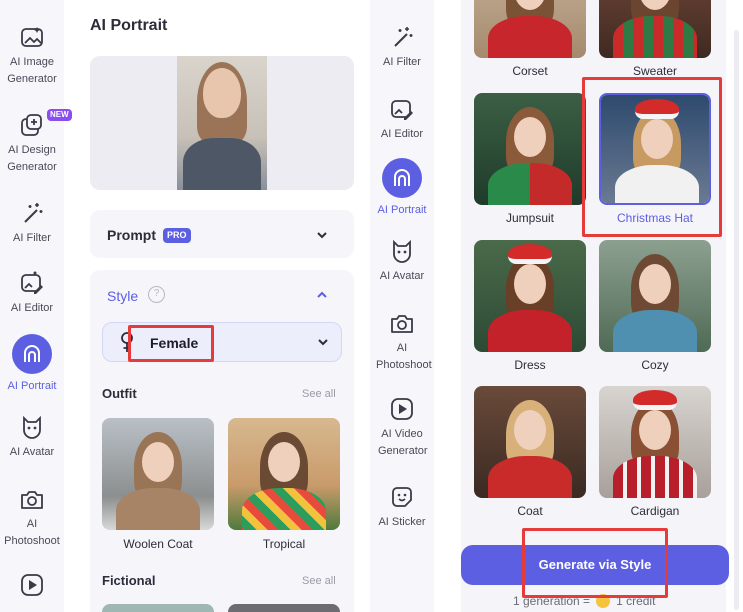 The height and width of the screenshot is (612, 743). What do you see at coordinates (603, 601) in the screenshot?
I see `coin-icon` at bounding box center [603, 601].